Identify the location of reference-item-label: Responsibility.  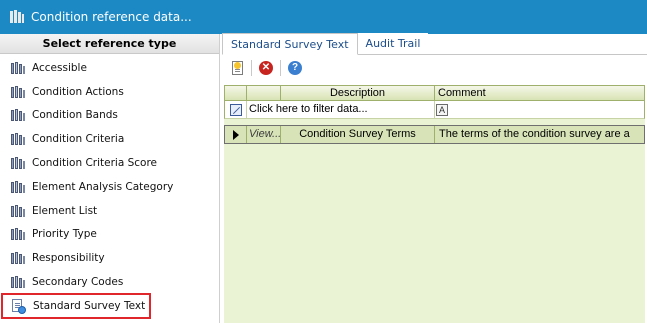
(68, 258).